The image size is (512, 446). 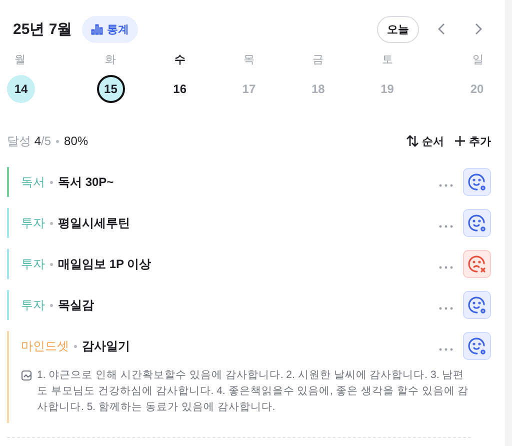 I want to click on weekday-label: 토, so click(x=387, y=60).